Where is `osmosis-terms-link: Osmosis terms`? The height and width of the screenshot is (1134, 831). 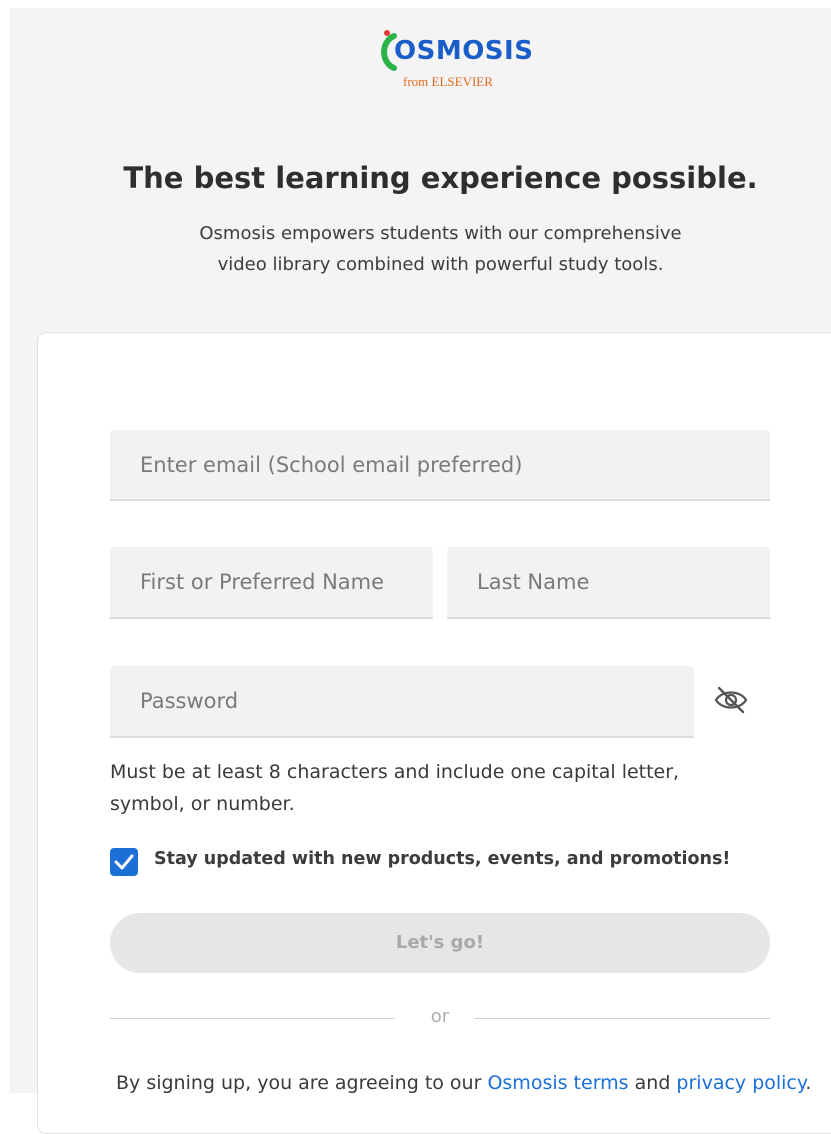
osmosis-terms-link: Osmosis terms is located at coordinates (557, 1083).